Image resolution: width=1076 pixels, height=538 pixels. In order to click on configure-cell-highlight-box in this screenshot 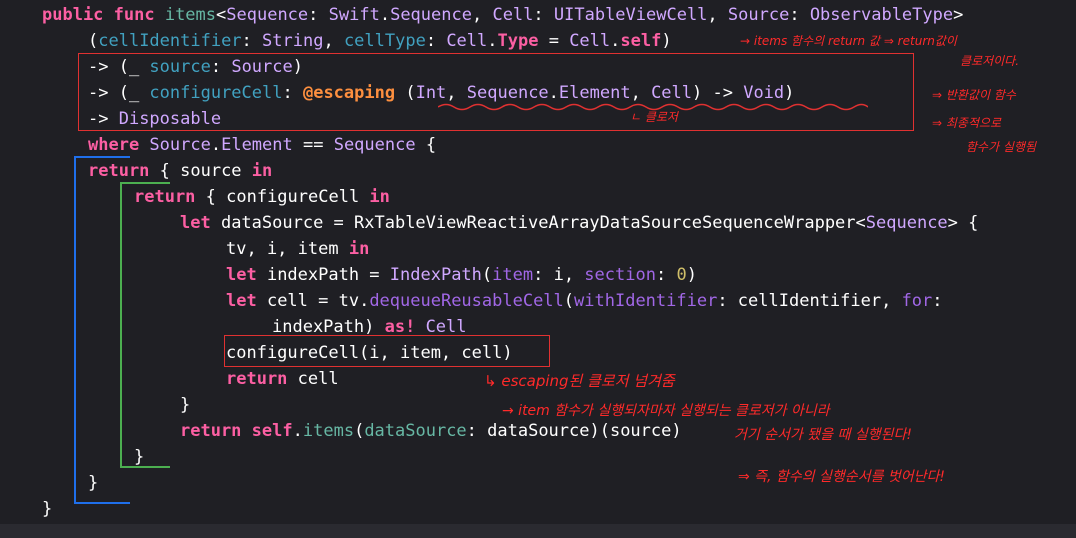, I will do `click(387, 351)`.